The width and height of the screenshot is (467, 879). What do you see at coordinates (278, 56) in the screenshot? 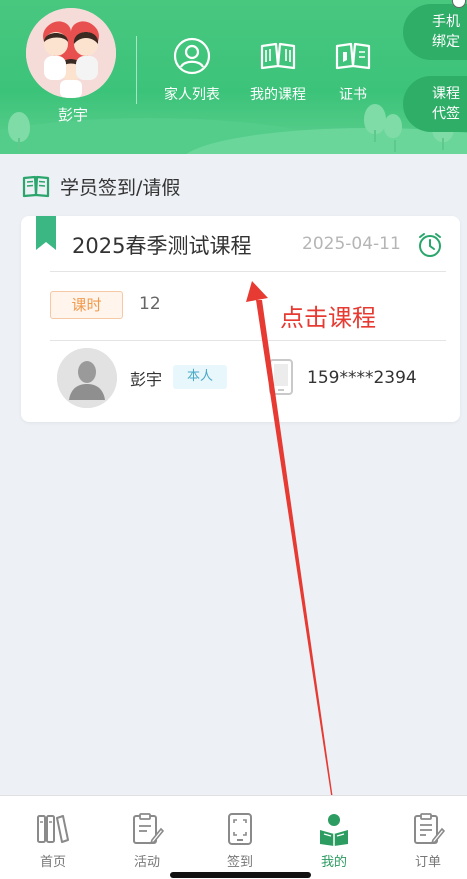
I see `open-book-icon` at bounding box center [278, 56].